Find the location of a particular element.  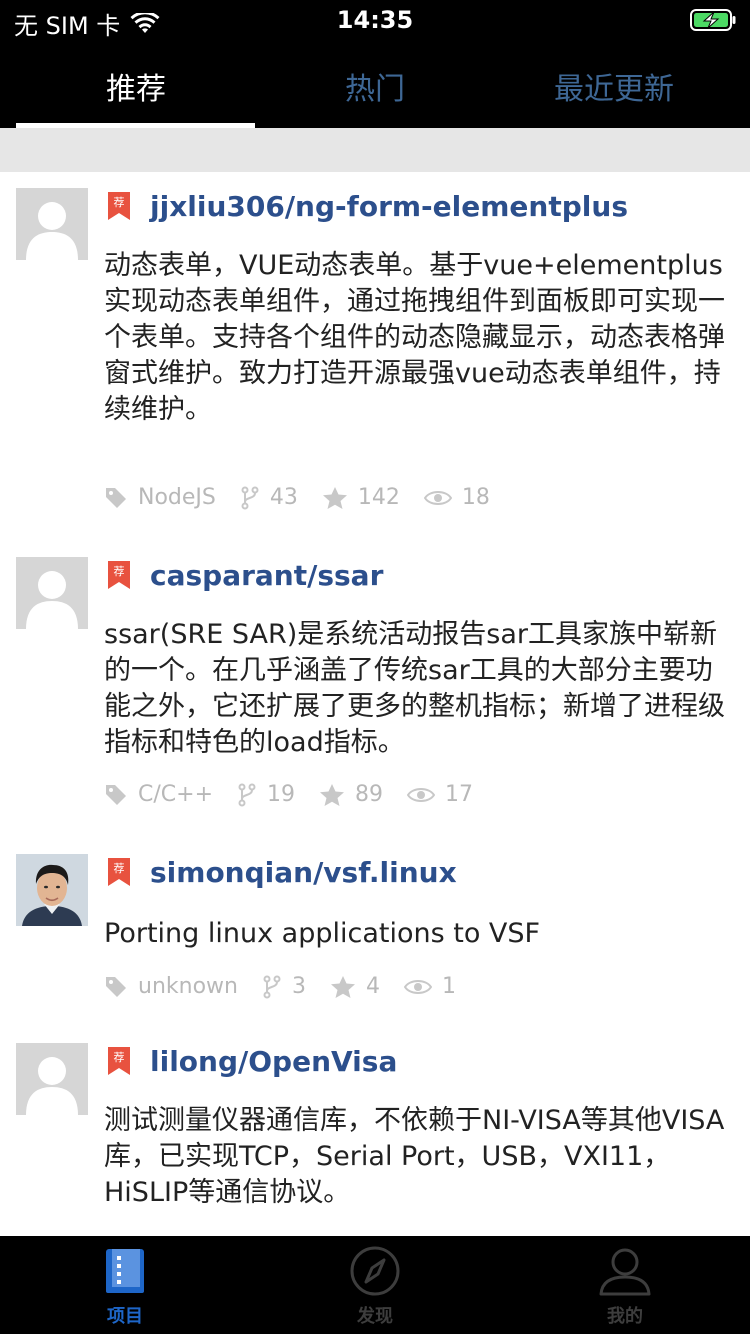

project-name: simonqian/vsf.linux is located at coordinates (303, 872).